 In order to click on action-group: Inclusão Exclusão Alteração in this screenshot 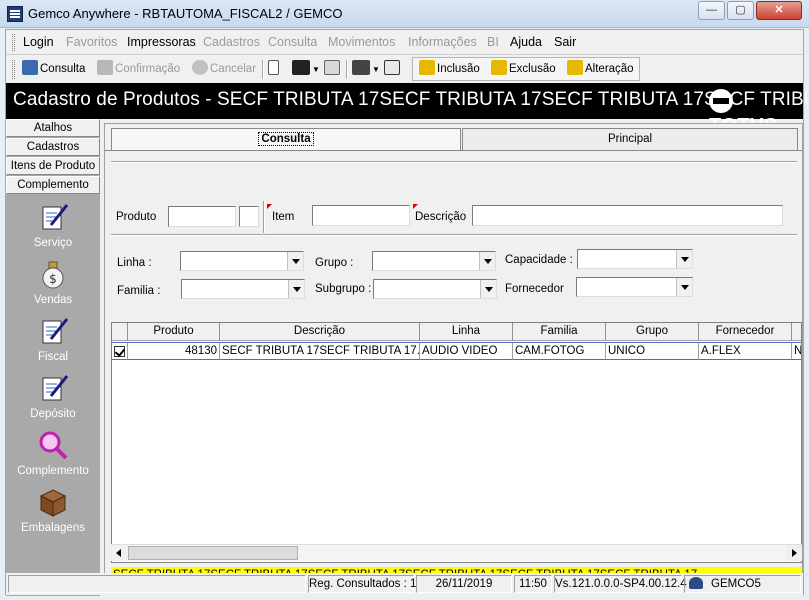, I will do `click(526, 69)`.